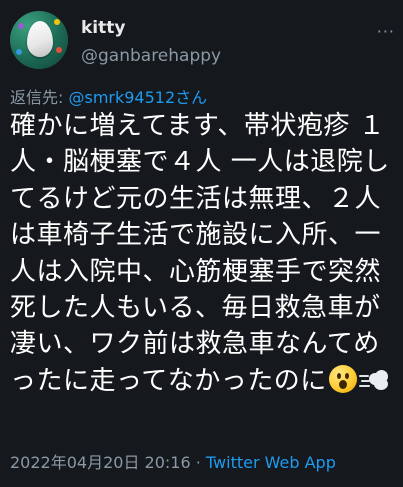  What do you see at coordinates (373, 379) in the screenshot?
I see `dashing-away-icon` at bounding box center [373, 379].